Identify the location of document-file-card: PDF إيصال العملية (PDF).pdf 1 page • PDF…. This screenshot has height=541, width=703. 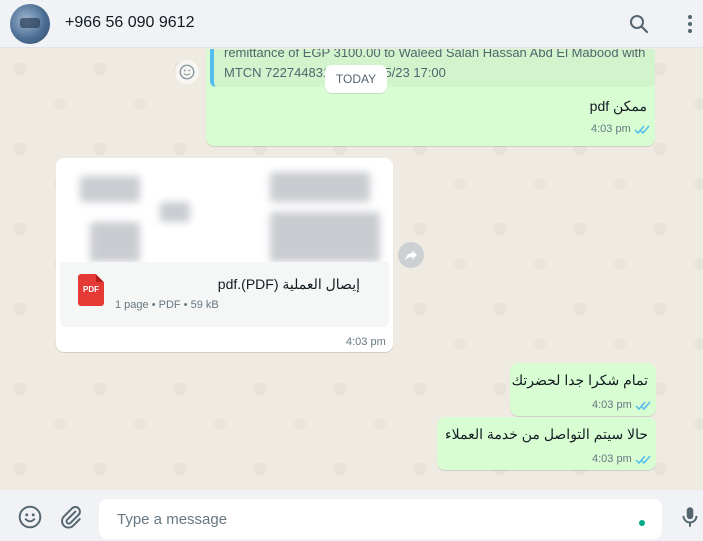
(224, 294).